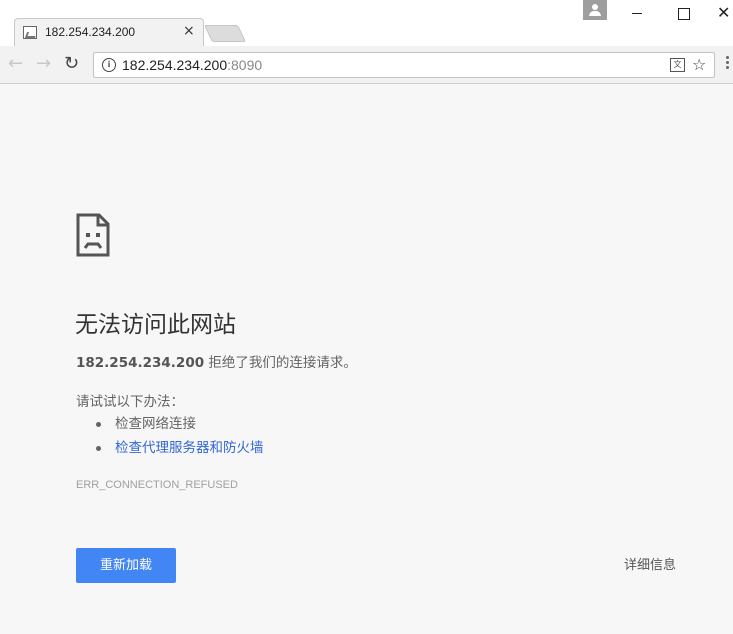 The width and height of the screenshot is (733, 634). What do you see at coordinates (699, 64) in the screenshot?
I see `bookmark-star-icon: ☆` at bounding box center [699, 64].